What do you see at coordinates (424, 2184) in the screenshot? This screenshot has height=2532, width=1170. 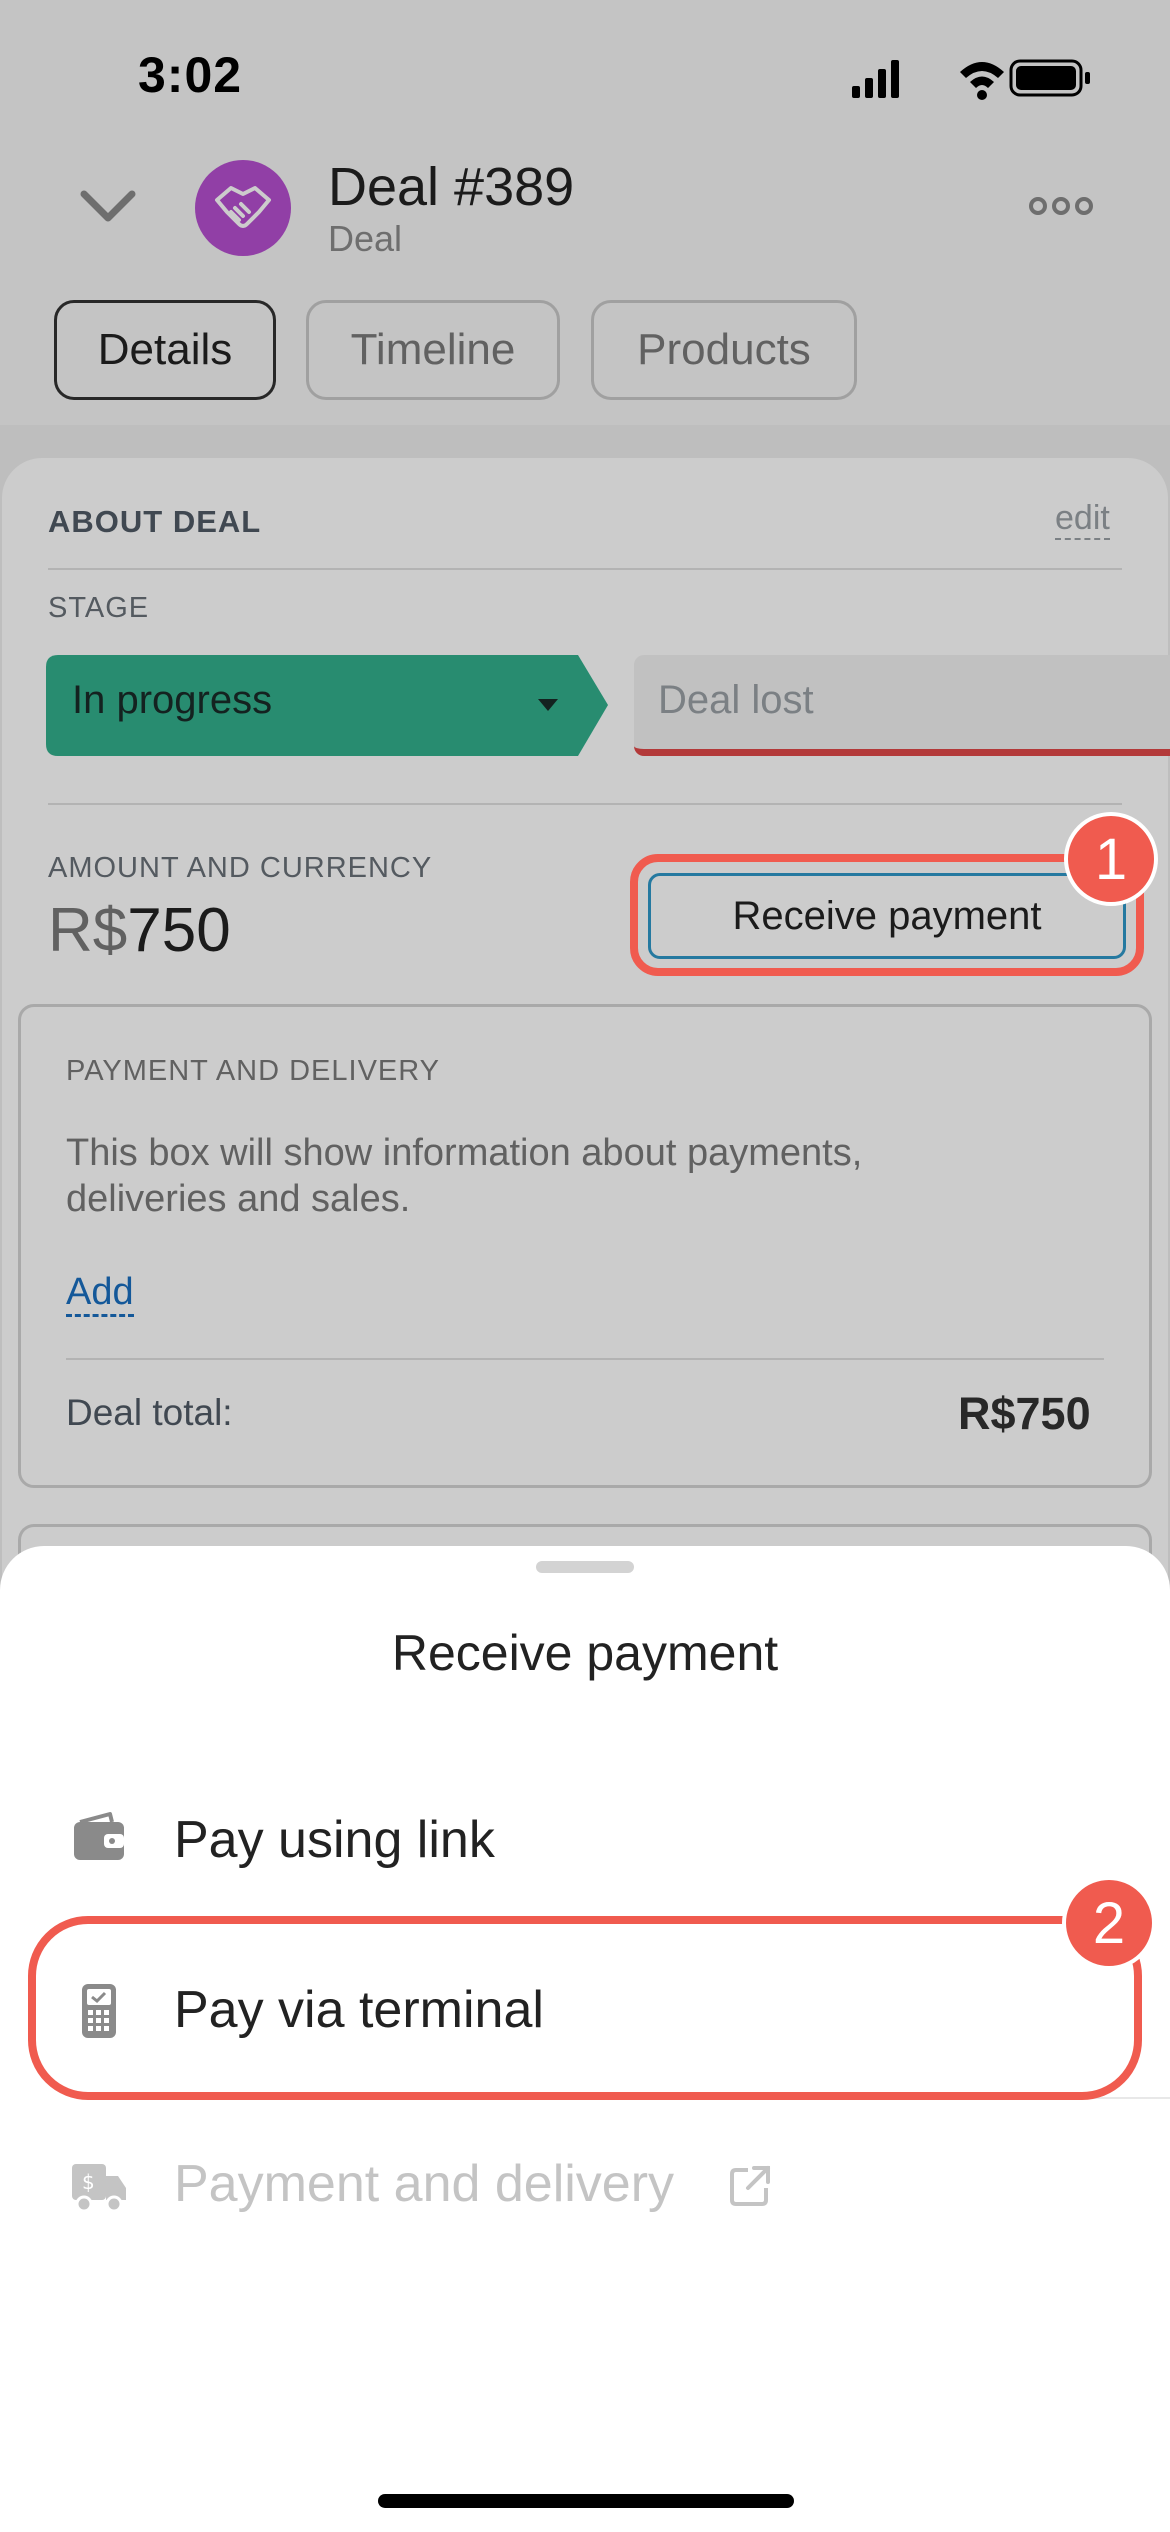 I see `menu-label-payment-and-delivery: Payment and delivery` at bounding box center [424, 2184].